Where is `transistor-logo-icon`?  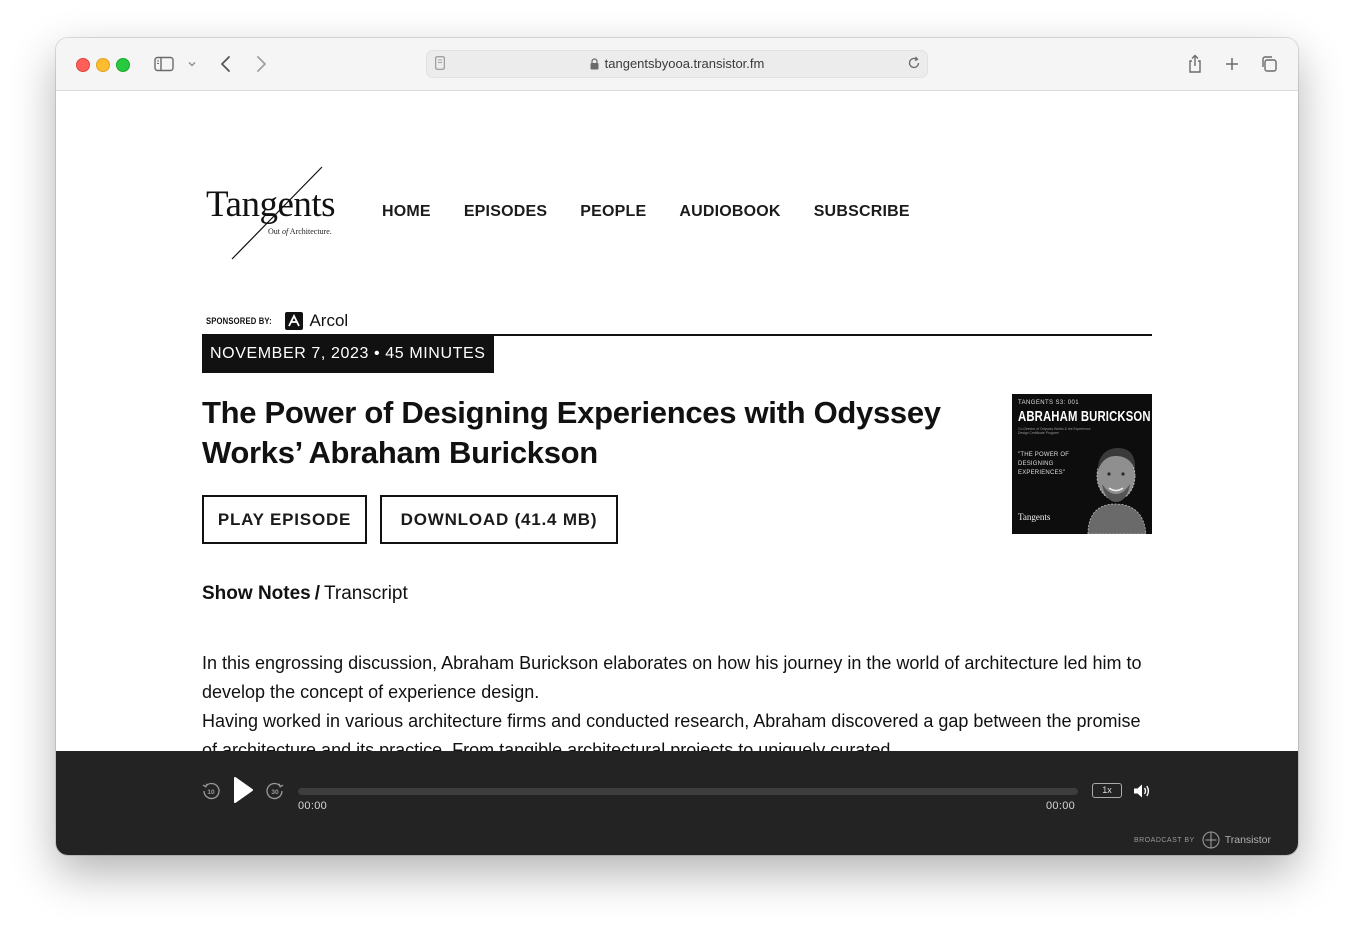
transistor-logo-icon is located at coordinates (1211, 840).